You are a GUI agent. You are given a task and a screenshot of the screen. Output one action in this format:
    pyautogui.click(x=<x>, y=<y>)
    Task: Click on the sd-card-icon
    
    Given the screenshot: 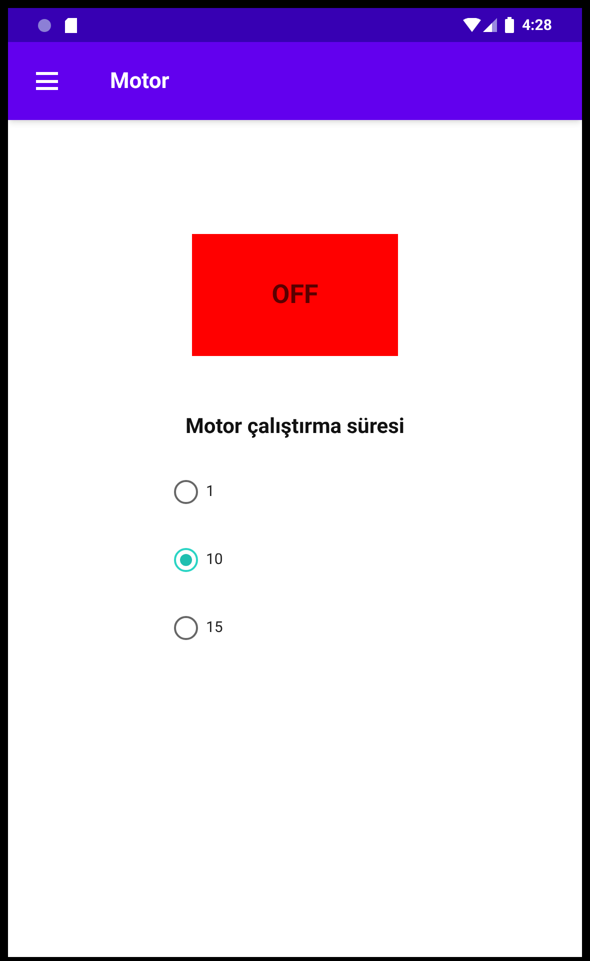 What is the action you would take?
    pyautogui.click(x=71, y=25)
    